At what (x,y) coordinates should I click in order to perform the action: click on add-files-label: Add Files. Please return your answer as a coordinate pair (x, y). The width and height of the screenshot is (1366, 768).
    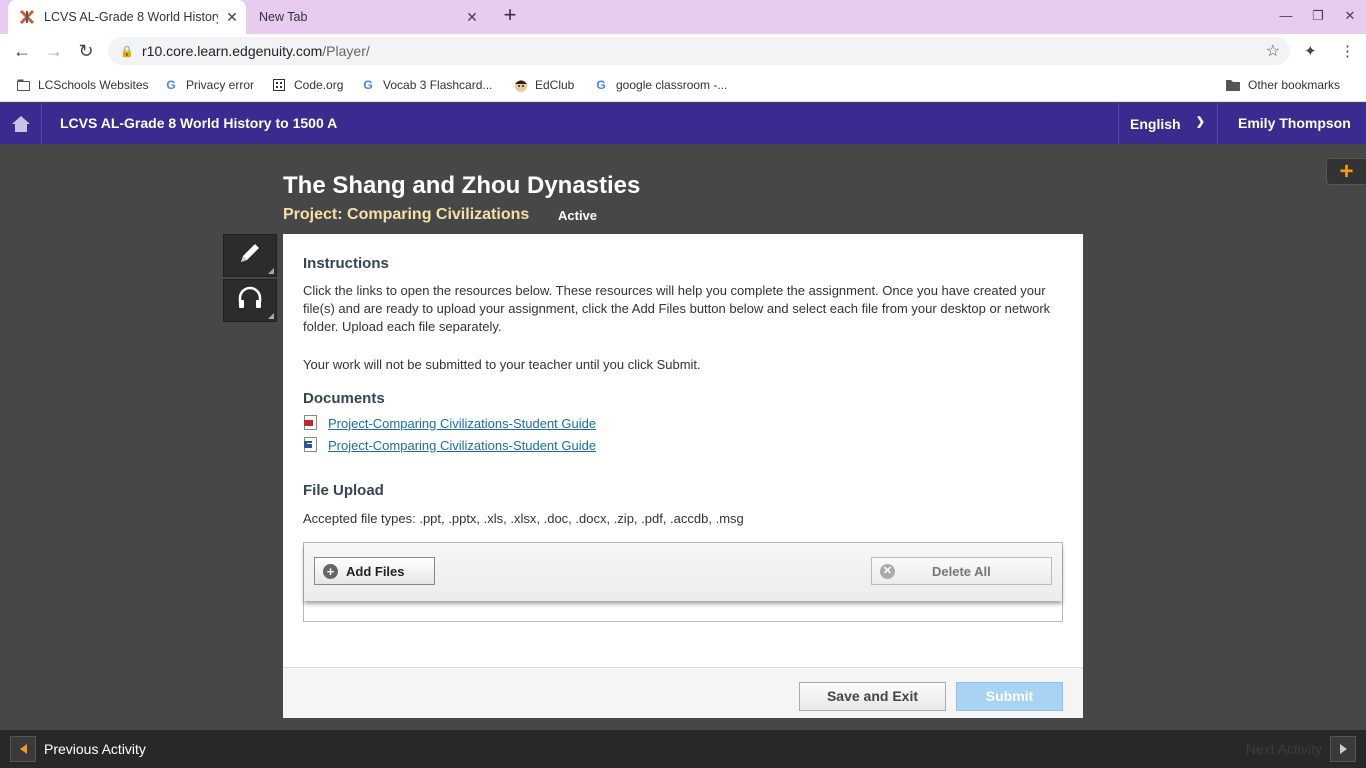
    Looking at the image, I should click on (375, 571).